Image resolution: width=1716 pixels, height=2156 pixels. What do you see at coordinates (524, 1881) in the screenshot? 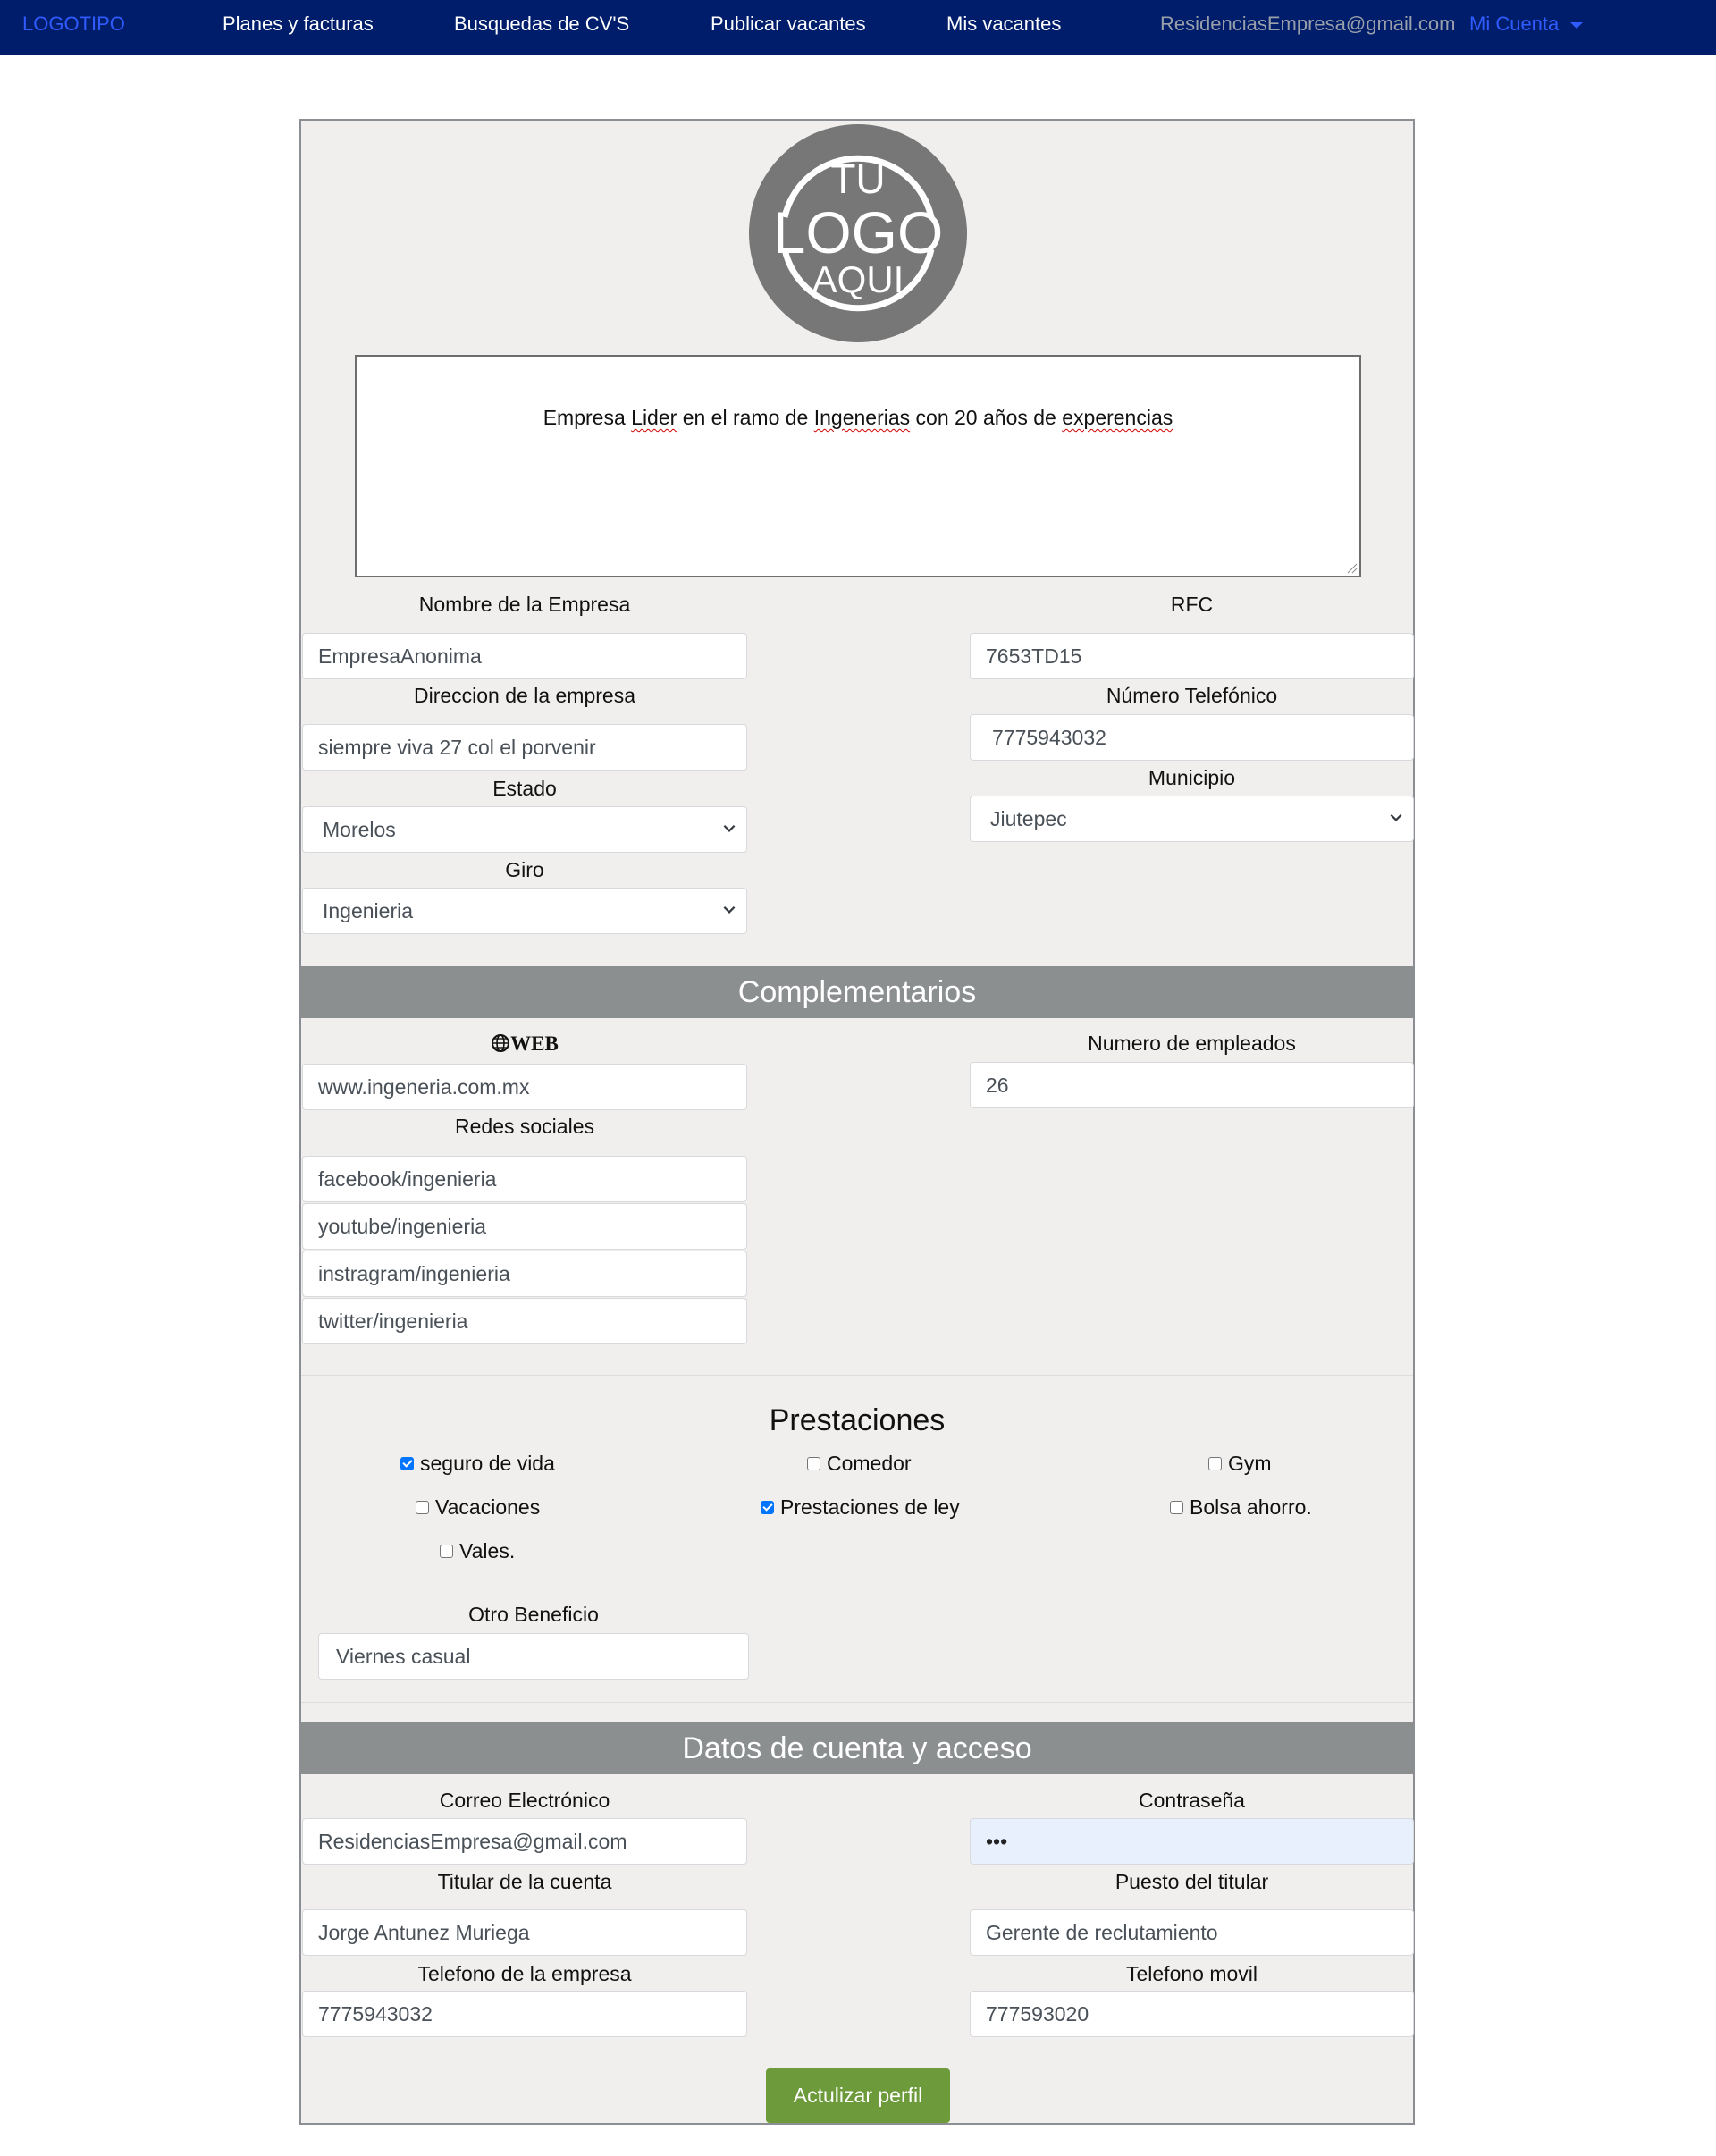
I see `holder-label: Titular de la cuenta` at bounding box center [524, 1881].